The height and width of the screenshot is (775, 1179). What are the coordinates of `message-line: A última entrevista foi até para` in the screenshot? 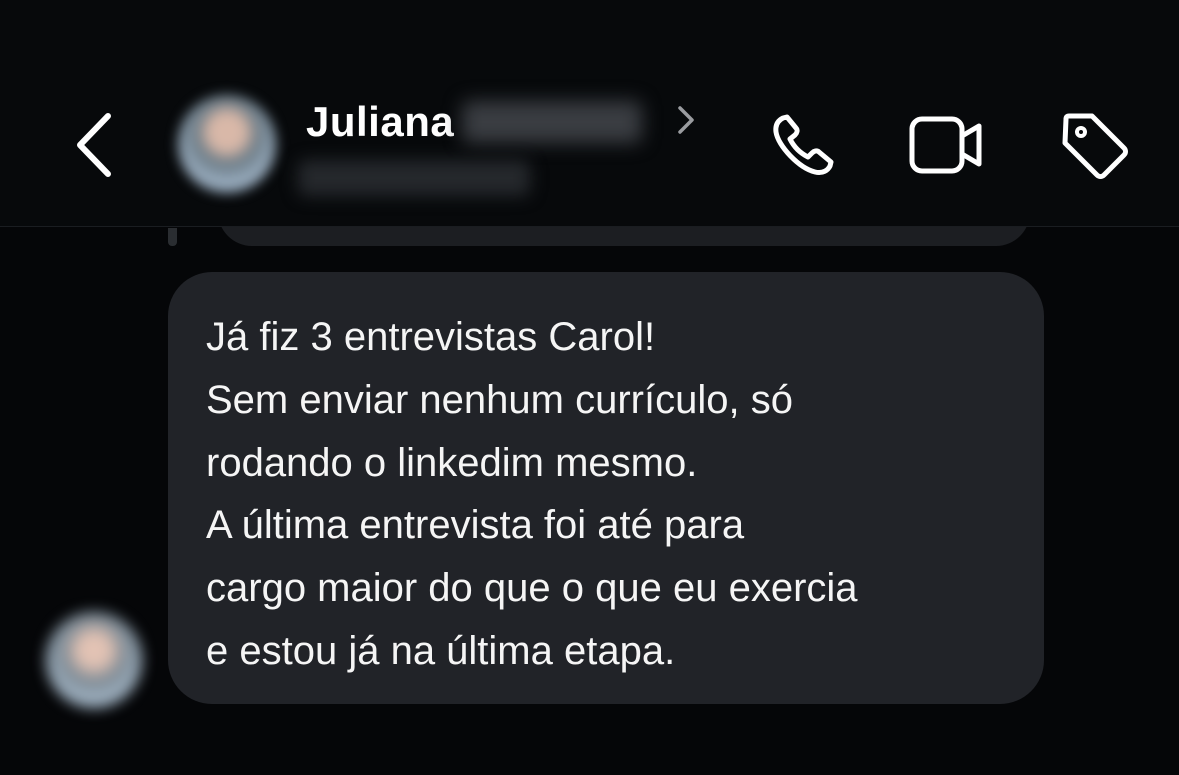 It's located at (475, 525).